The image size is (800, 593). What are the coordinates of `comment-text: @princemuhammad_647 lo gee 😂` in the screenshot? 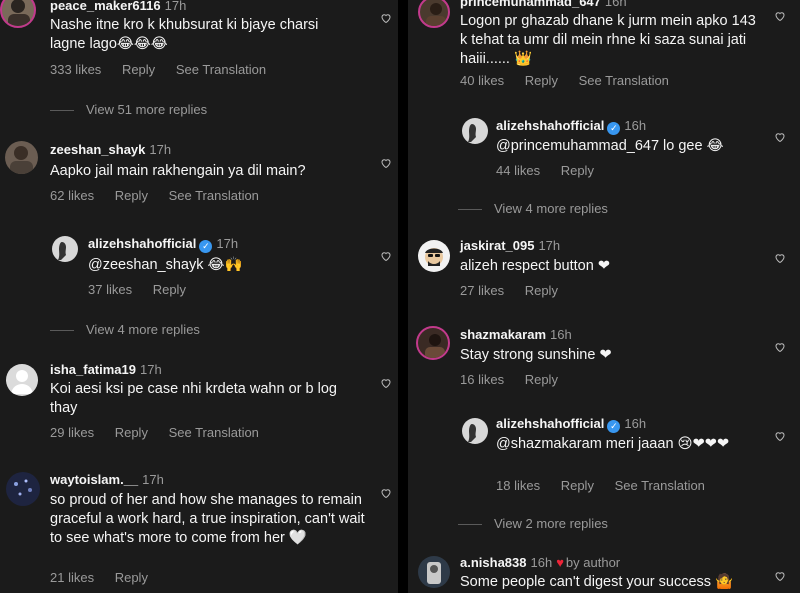 It's located at (610, 146).